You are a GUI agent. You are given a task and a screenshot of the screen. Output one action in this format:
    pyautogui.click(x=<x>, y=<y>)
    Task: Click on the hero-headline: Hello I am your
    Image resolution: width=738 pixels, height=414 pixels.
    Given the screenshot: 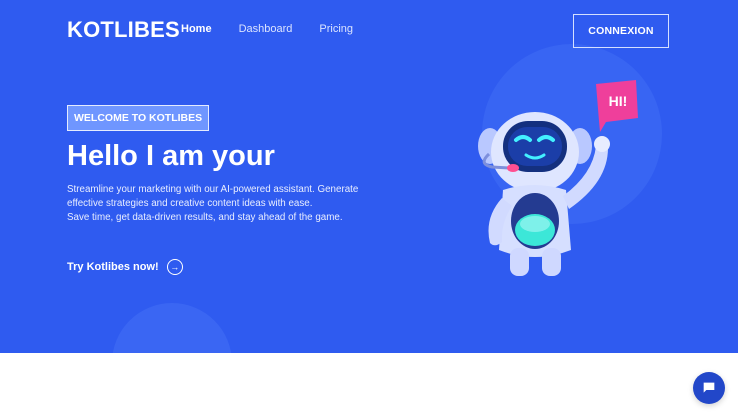 What is the action you would take?
    pyautogui.click(x=171, y=156)
    